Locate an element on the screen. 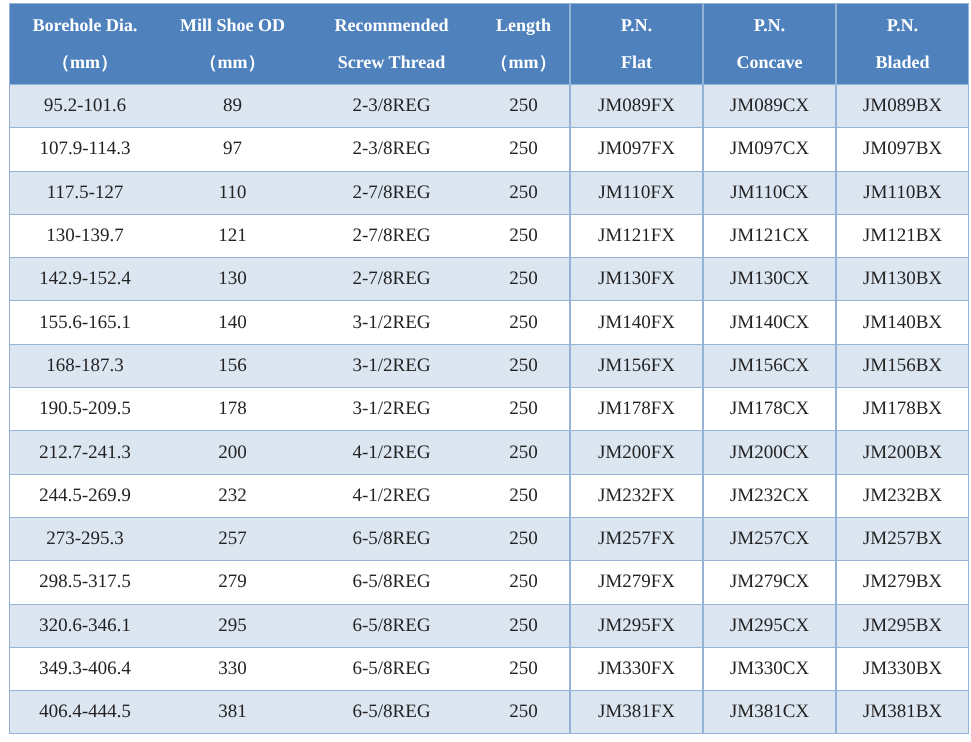  table-cell: 97 is located at coordinates (232, 150).